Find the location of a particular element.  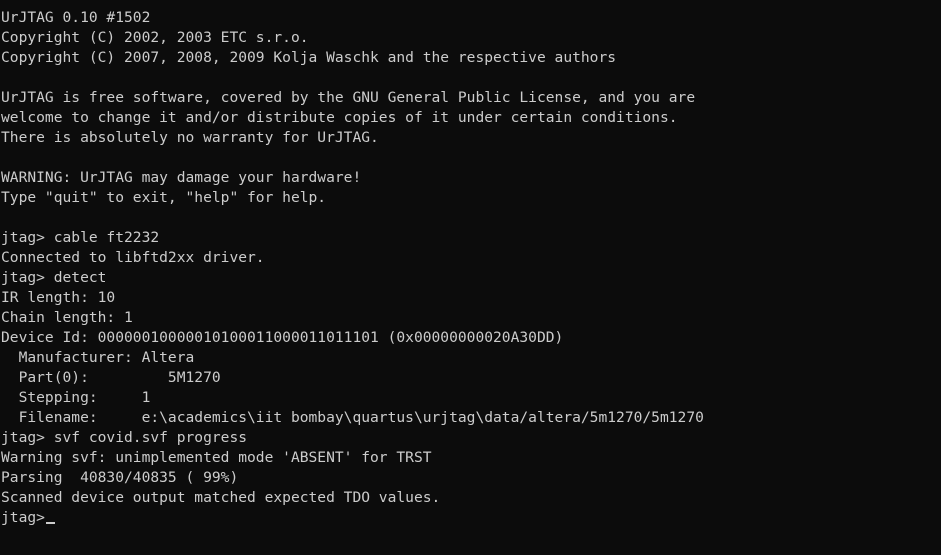

console-line: IR length: 10 is located at coordinates (58, 297).